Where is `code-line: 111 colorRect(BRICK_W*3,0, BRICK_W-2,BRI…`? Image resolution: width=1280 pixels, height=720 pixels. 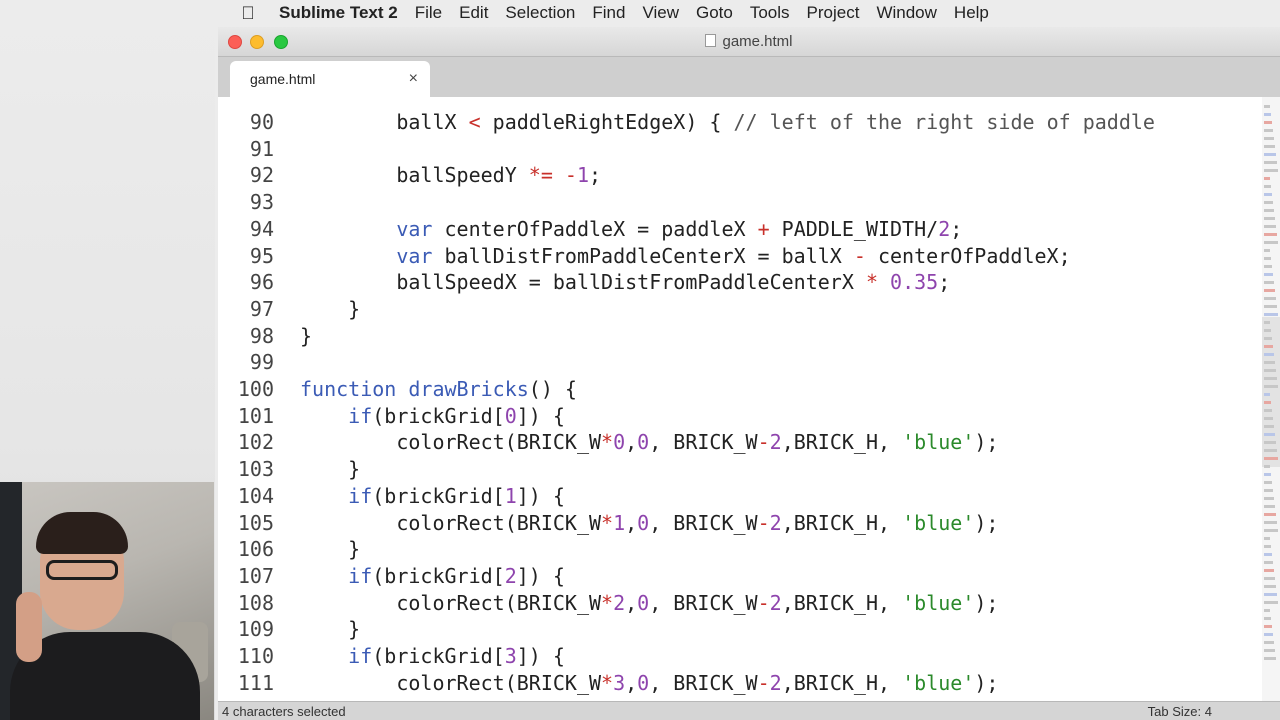 code-line: 111 colorRect(BRICK_W*3,0, BRICK_W-2,BRI… is located at coordinates (740, 683).